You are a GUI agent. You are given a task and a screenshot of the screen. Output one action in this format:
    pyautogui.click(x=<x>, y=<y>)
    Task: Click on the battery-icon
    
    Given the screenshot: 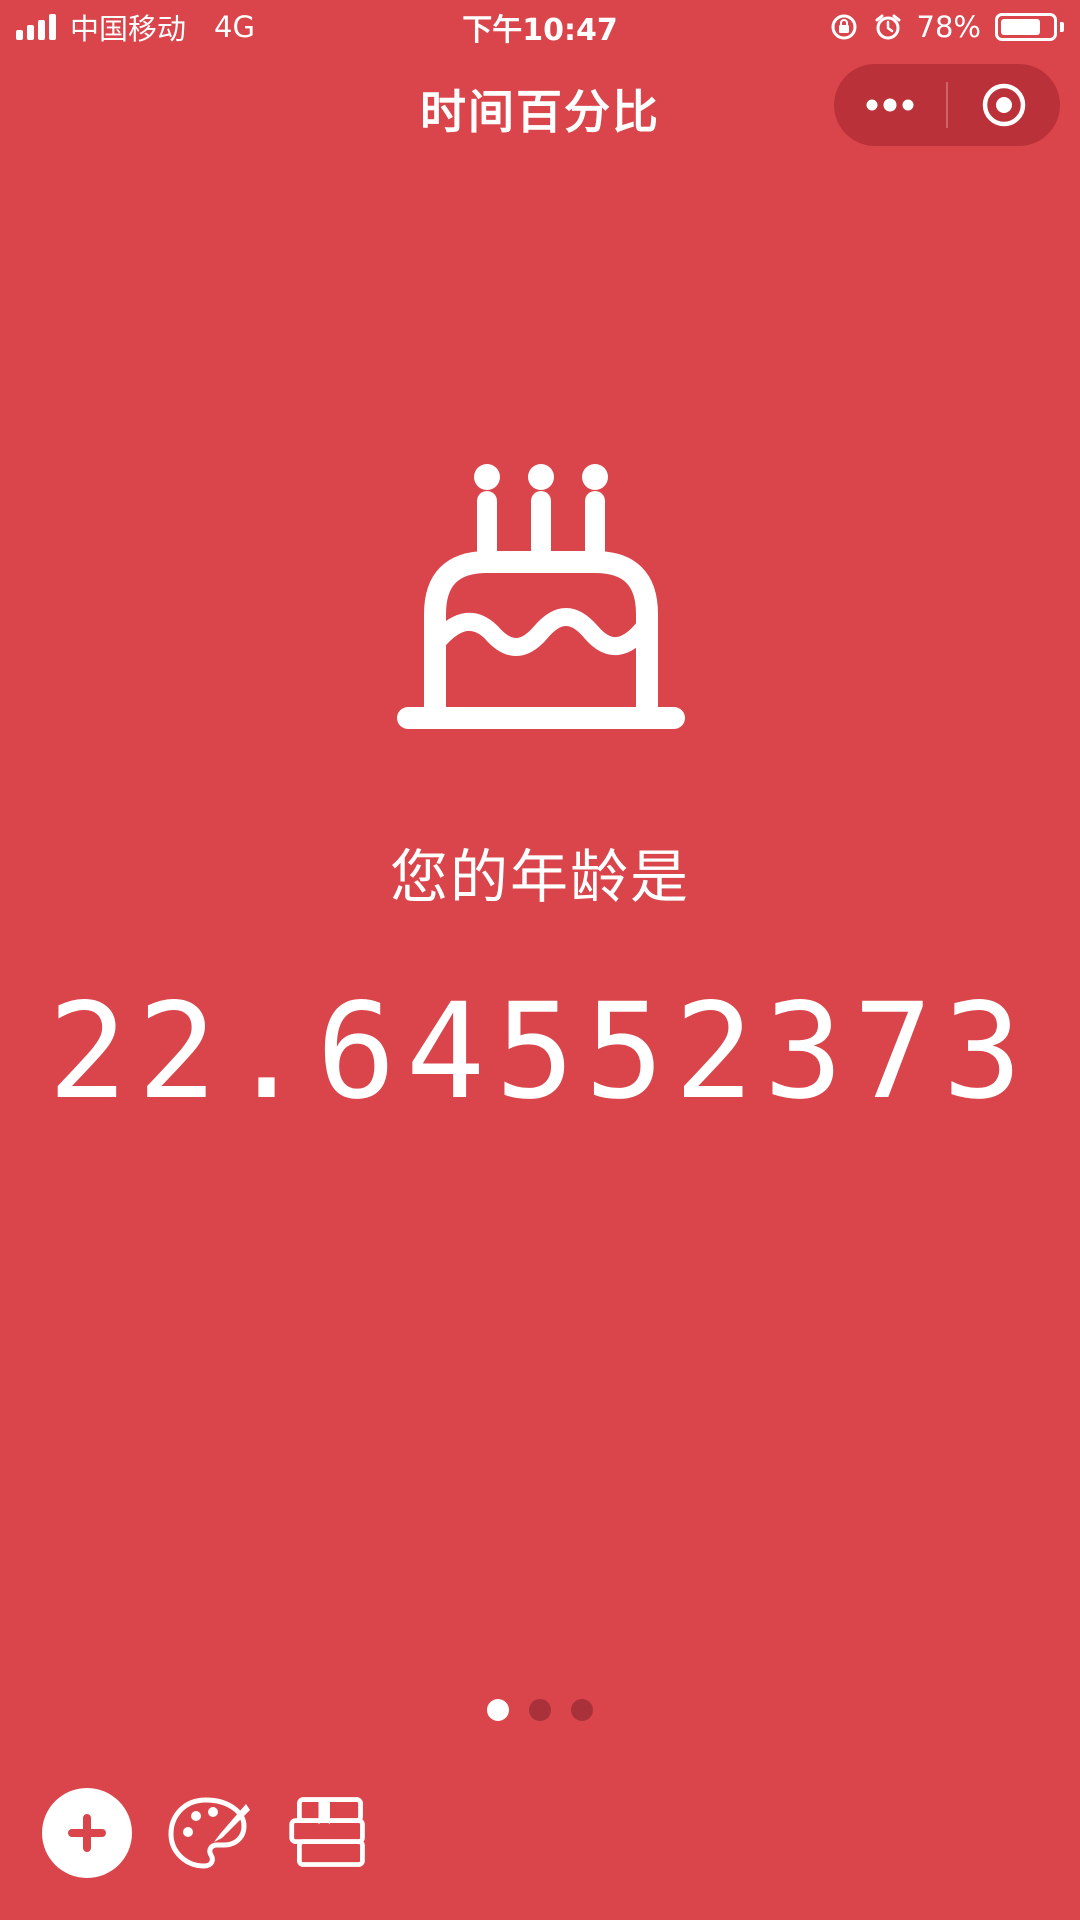 What is the action you would take?
    pyautogui.click(x=1029, y=27)
    